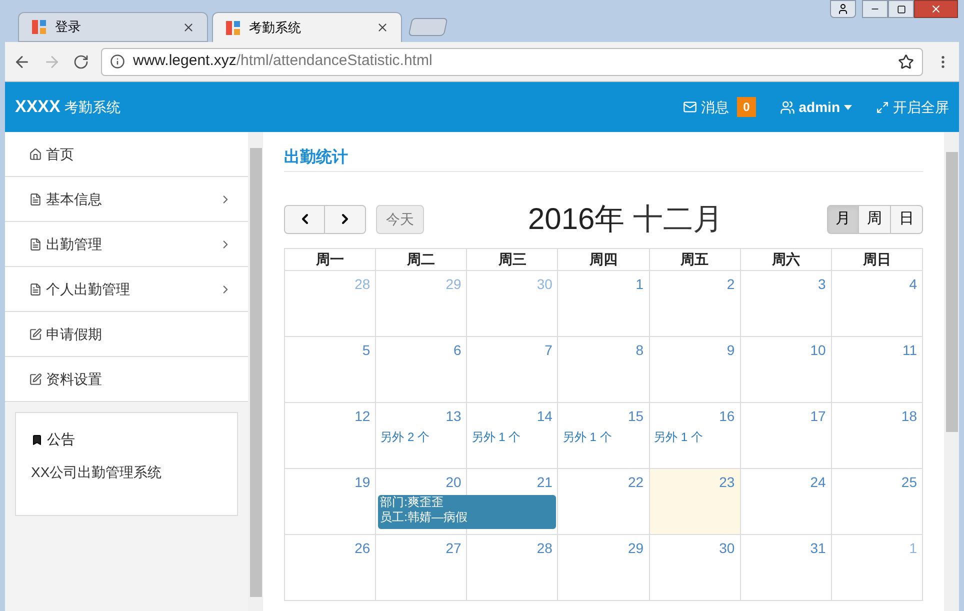 The image size is (964, 611). Describe the element at coordinates (909, 416) in the screenshot. I see `day-number: 18` at that location.